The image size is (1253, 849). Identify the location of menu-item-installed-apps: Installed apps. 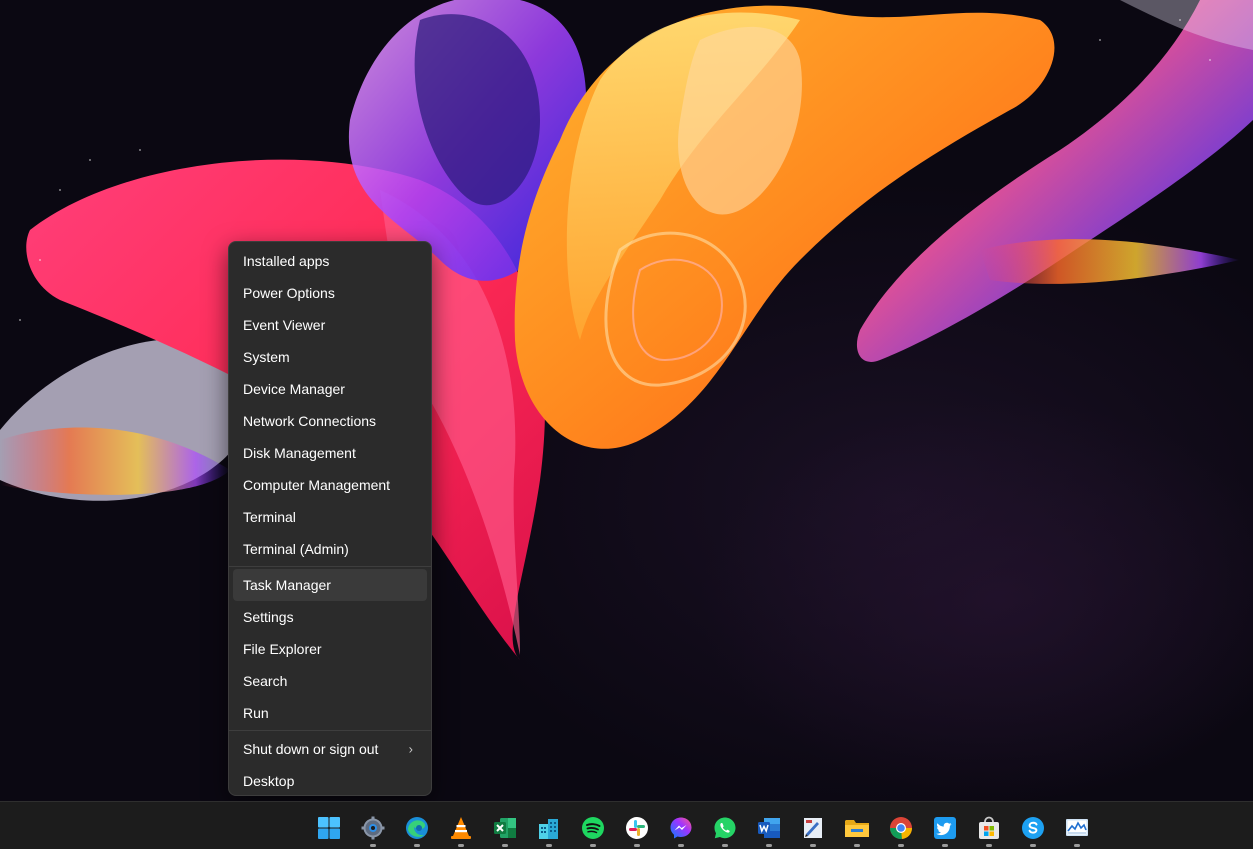
(330, 261).